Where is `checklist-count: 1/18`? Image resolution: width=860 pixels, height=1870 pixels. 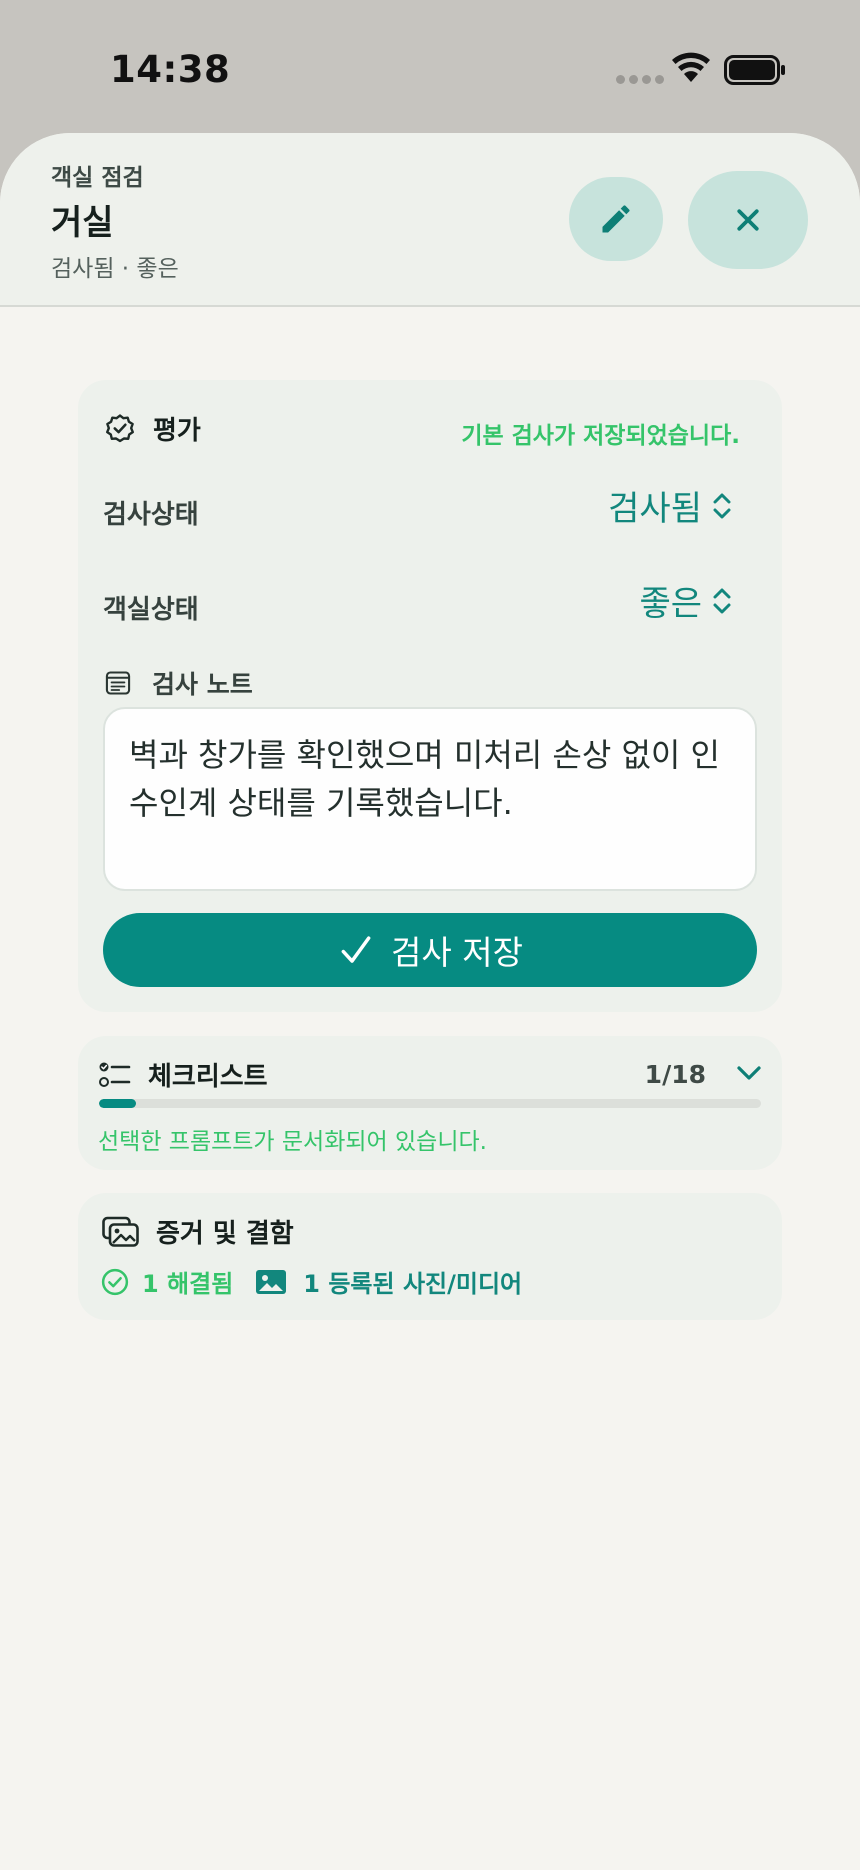
checklist-count: 1/18 is located at coordinates (675, 1074).